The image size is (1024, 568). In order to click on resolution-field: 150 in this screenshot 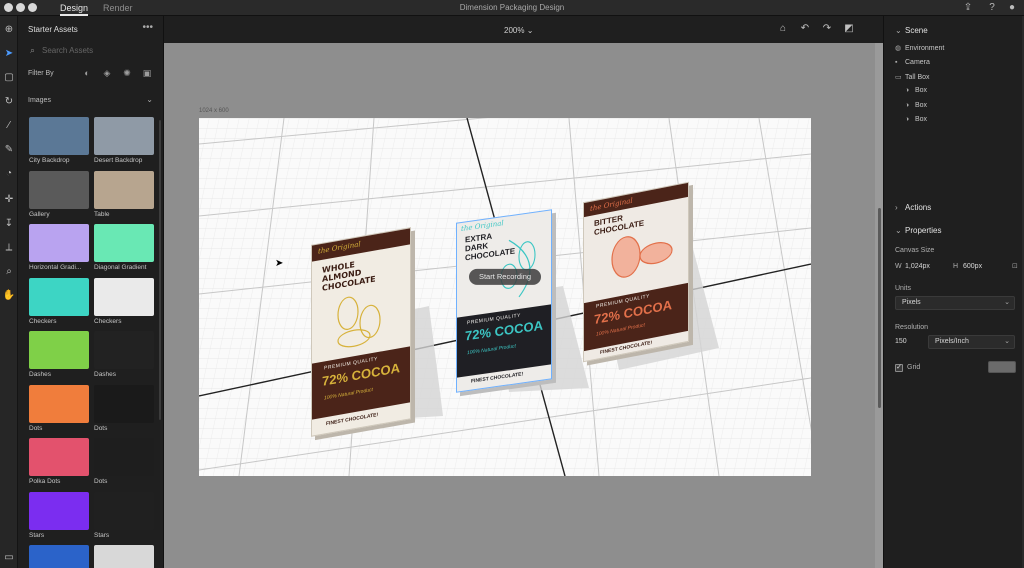, I will do `click(901, 341)`.